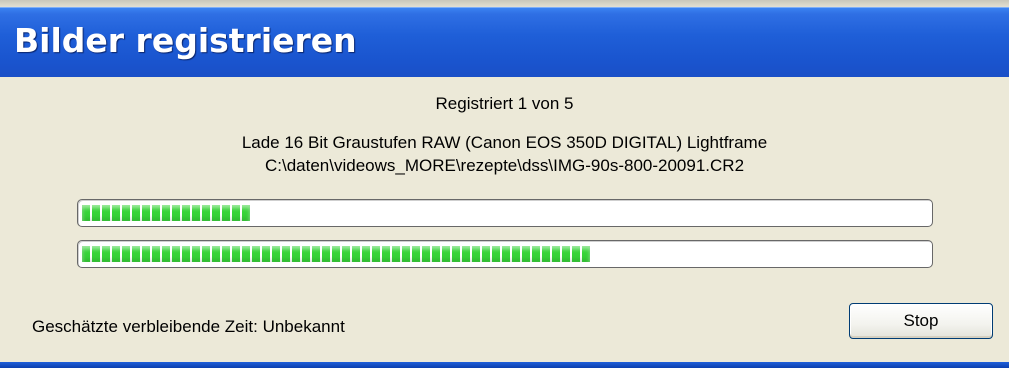 This screenshot has height=368, width=1009. What do you see at coordinates (504, 103) in the screenshot?
I see `registered-count-text: Registriert 1 von 5` at bounding box center [504, 103].